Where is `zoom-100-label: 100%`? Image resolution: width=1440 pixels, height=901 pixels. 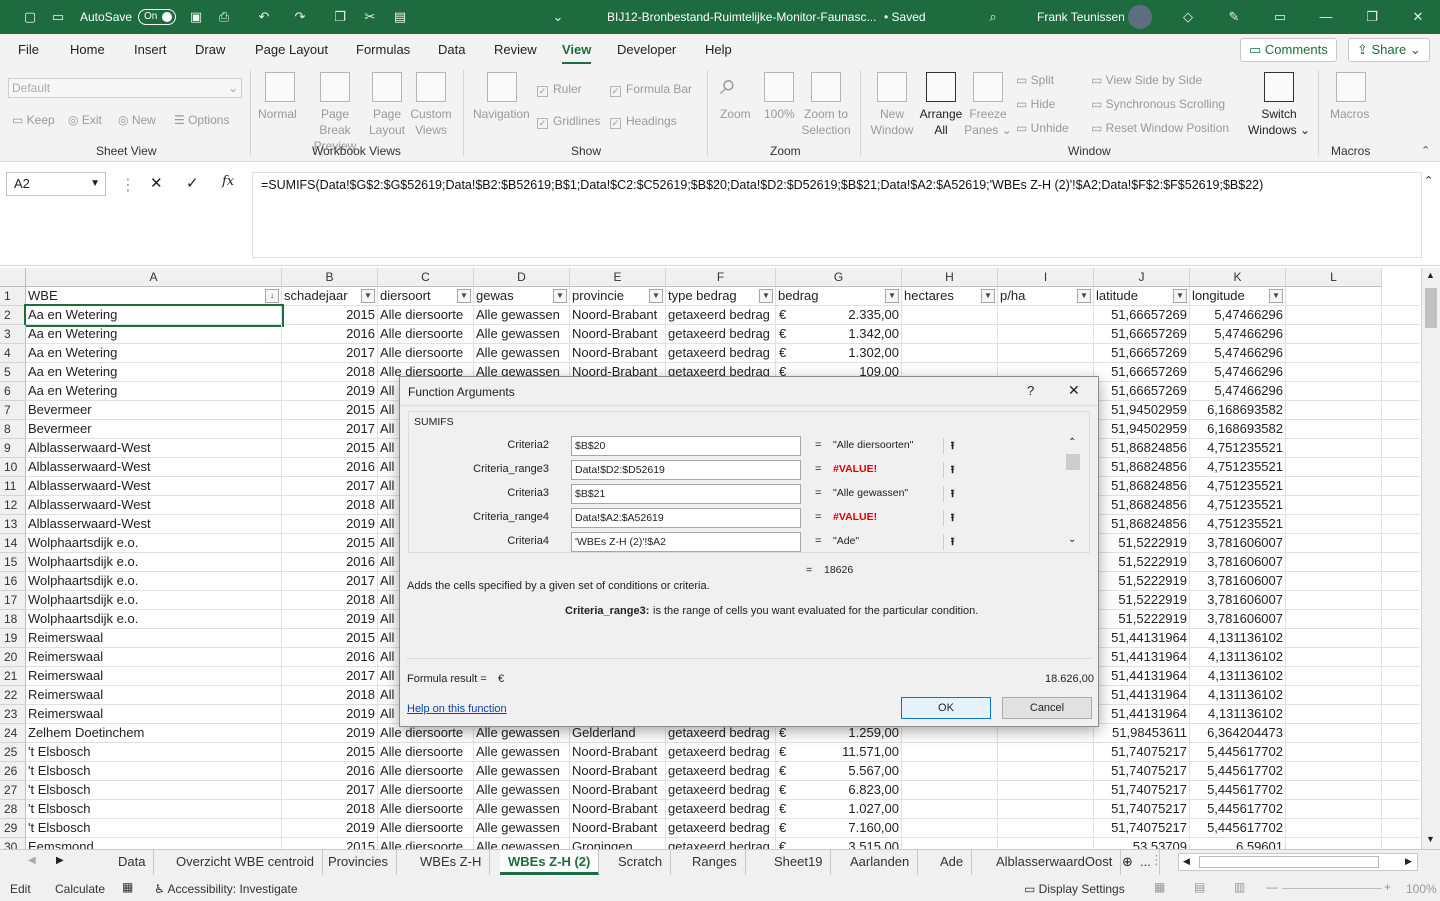
zoom-100-label: 100% is located at coordinates (779, 114).